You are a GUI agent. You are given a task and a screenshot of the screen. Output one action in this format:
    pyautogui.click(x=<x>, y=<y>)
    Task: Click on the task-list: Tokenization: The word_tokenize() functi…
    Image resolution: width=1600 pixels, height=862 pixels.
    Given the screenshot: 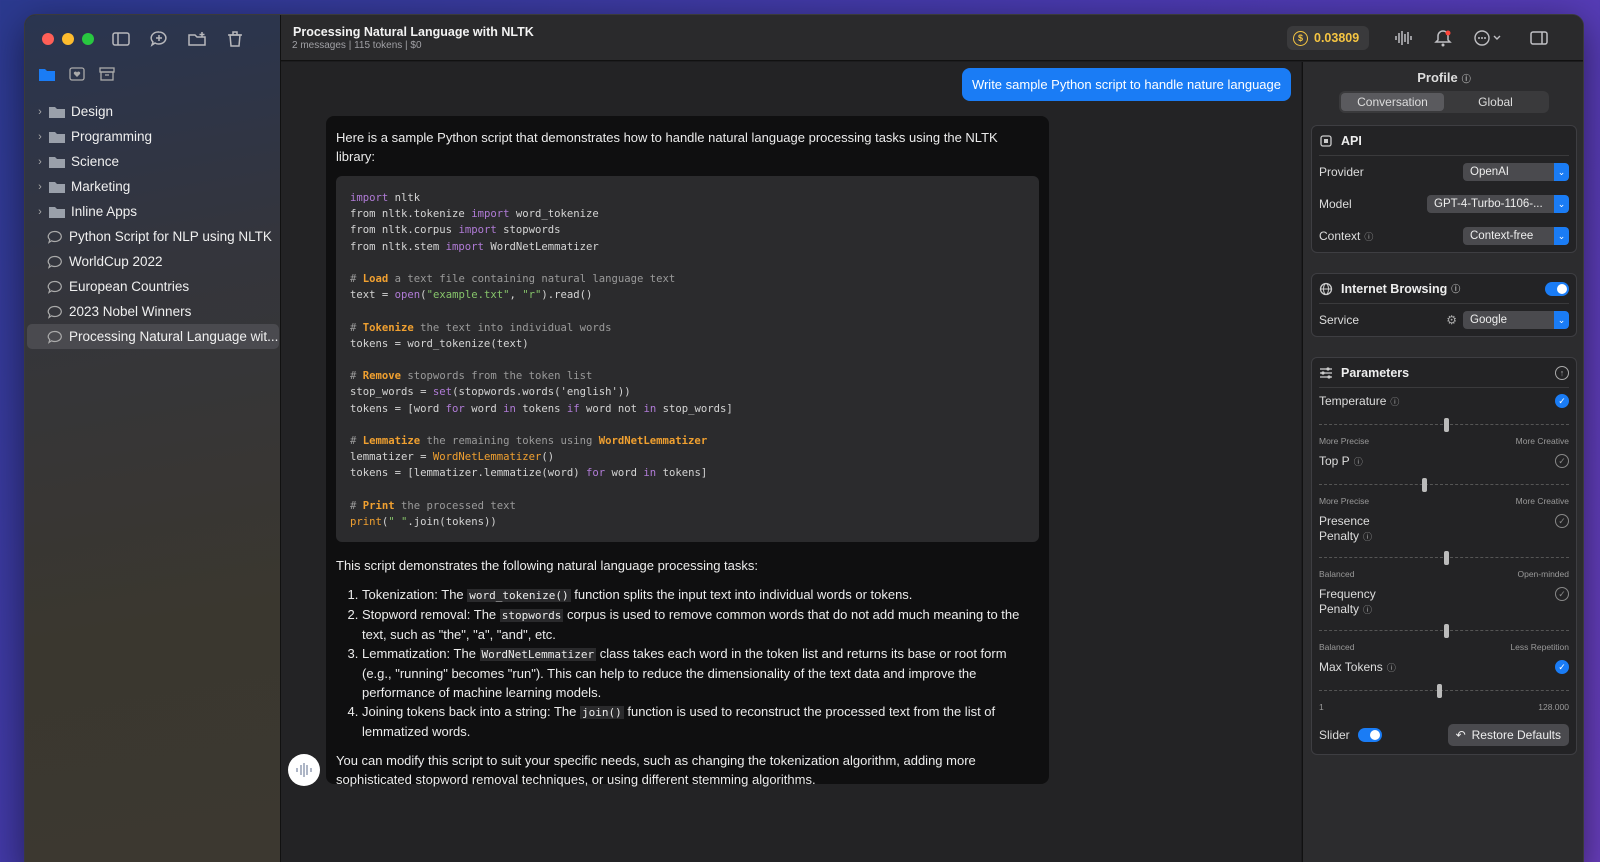 What is the action you would take?
    pyautogui.click(x=700, y=663)
    